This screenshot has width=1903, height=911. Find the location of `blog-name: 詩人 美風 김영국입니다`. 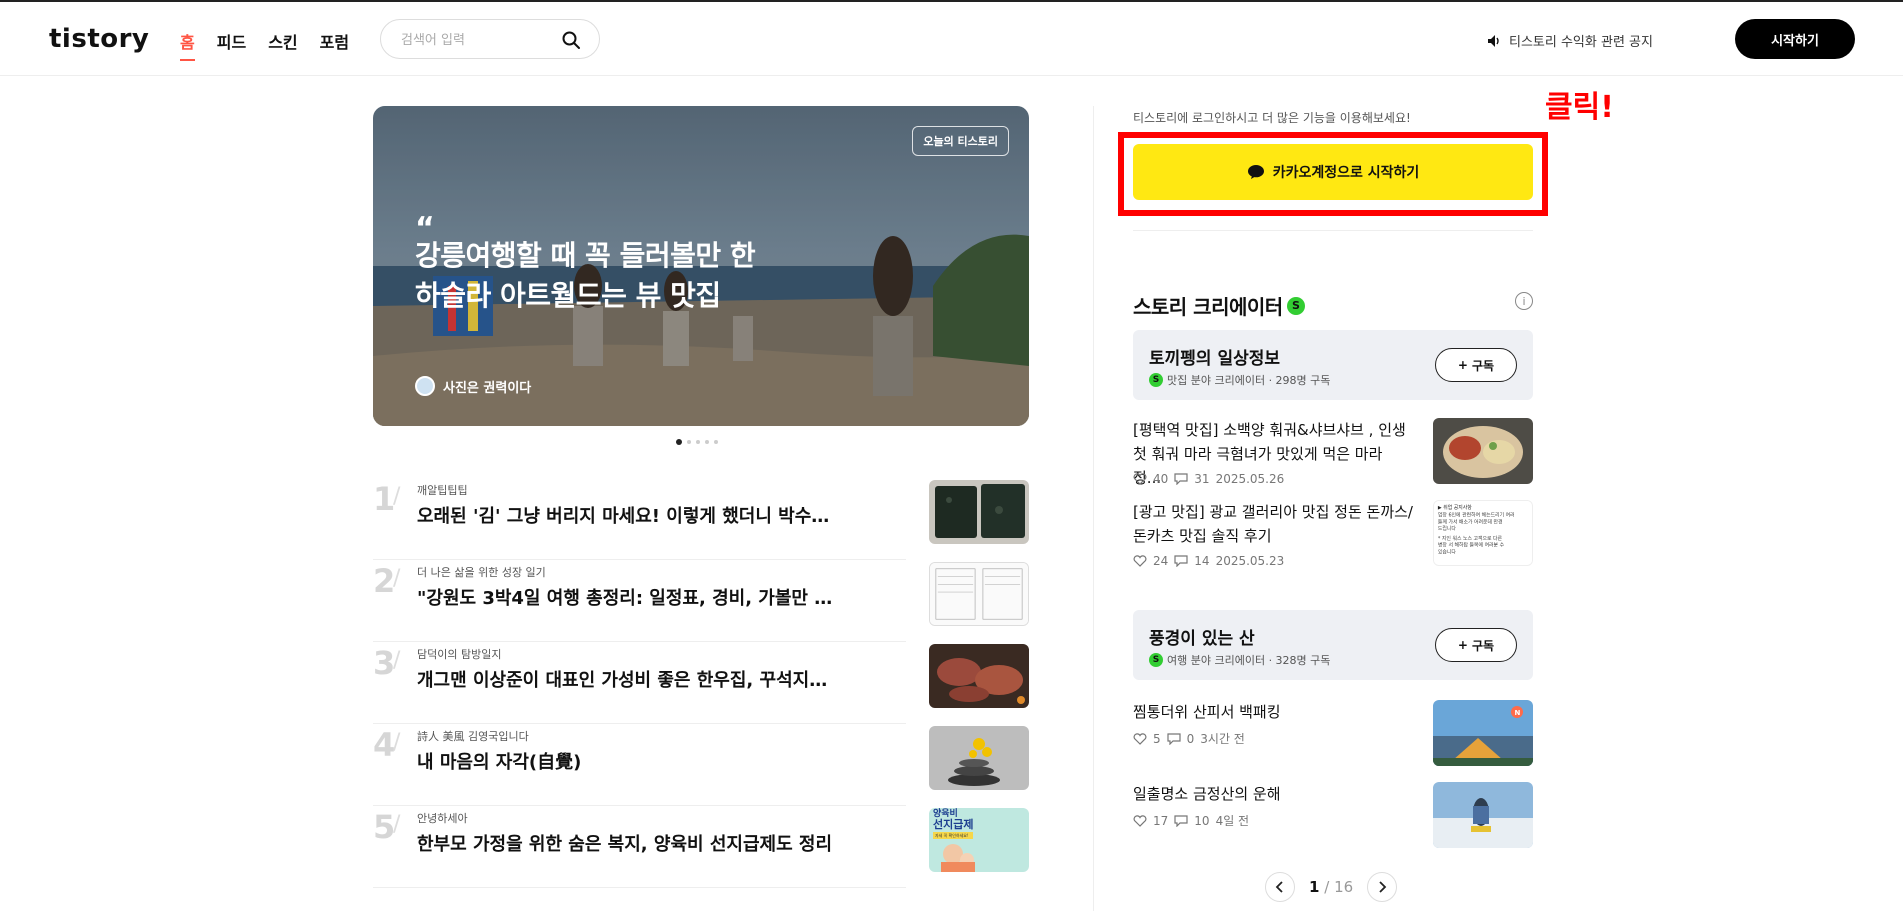

blog-name: 詩人 美風 김영국입니다 is located at coordinates (473, 736).